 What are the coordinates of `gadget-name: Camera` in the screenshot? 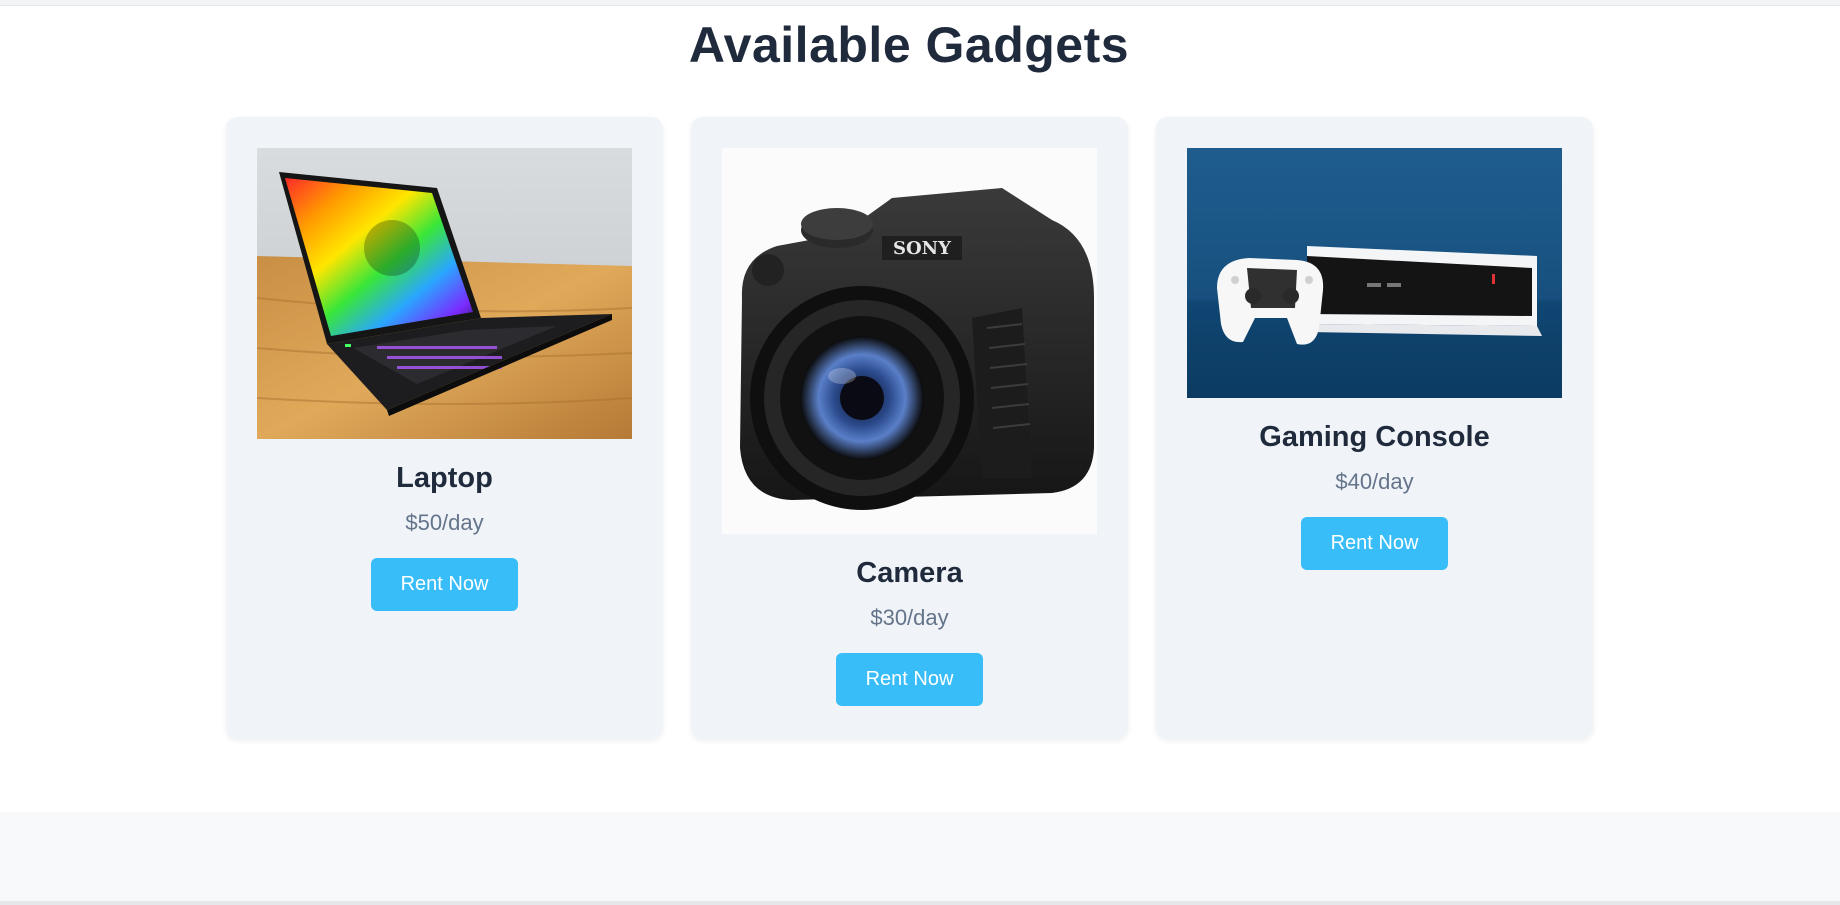 It's located at (909, 573).